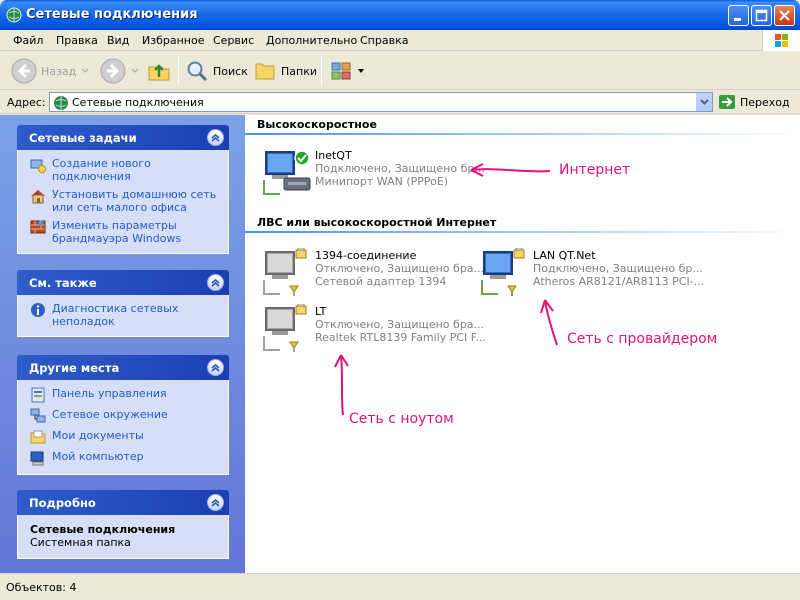 The width and height of the screenshot is (800, 600). What do you see at coordinates (103, 529) in the screenshot?
I see `details-name: Сетевые подключения` at bounding box center [103, 529].